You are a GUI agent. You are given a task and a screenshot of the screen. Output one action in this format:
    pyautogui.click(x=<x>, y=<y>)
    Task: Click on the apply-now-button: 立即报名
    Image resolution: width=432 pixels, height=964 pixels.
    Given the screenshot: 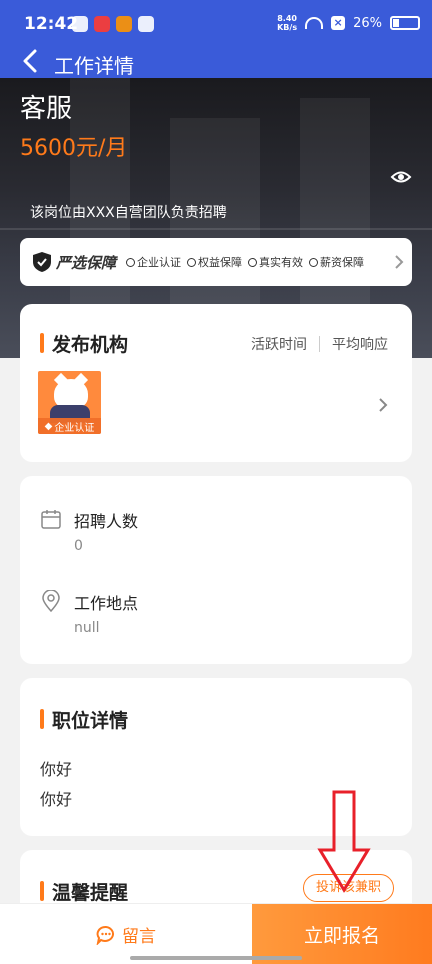 What is the action you would take?
    pyautogui.click(x=342, y=934)
    